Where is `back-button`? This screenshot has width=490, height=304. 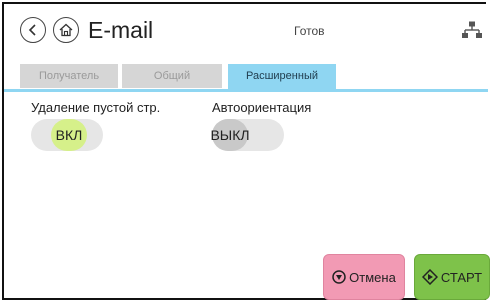
back-button is located at coordinates (33, 30).